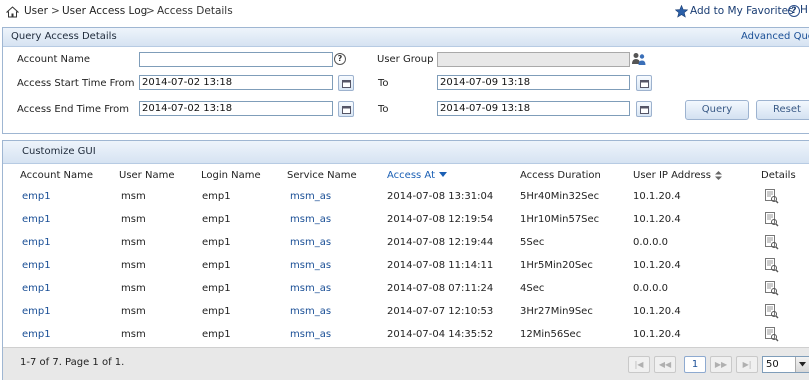 Image resolution: width=809 pixels, height=380 pixels. I want to click on column-header-access-duration: Access Duration, so click(560, 175).